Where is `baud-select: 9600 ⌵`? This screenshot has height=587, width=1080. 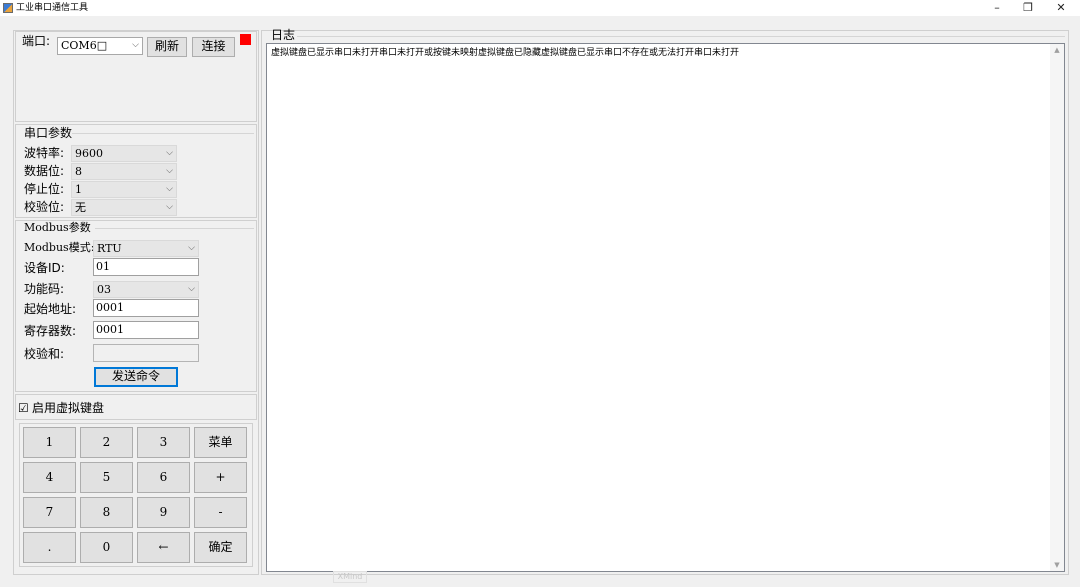 baud-select: 9600 ⌵ is located at coordinates (124, 153).